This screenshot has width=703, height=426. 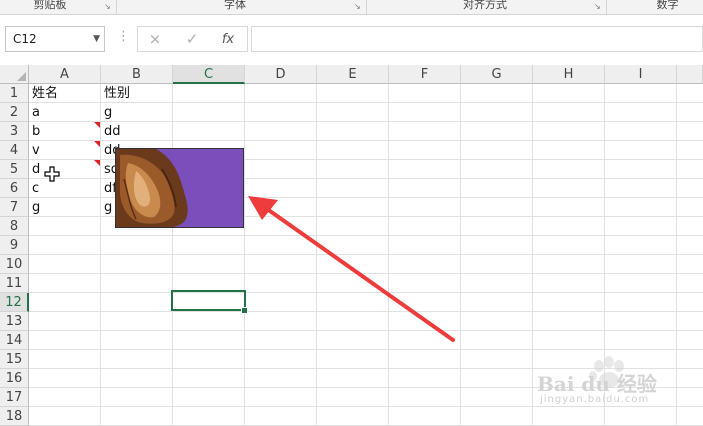 I want to click on dog-photo-image, so click(x=179, y=188).